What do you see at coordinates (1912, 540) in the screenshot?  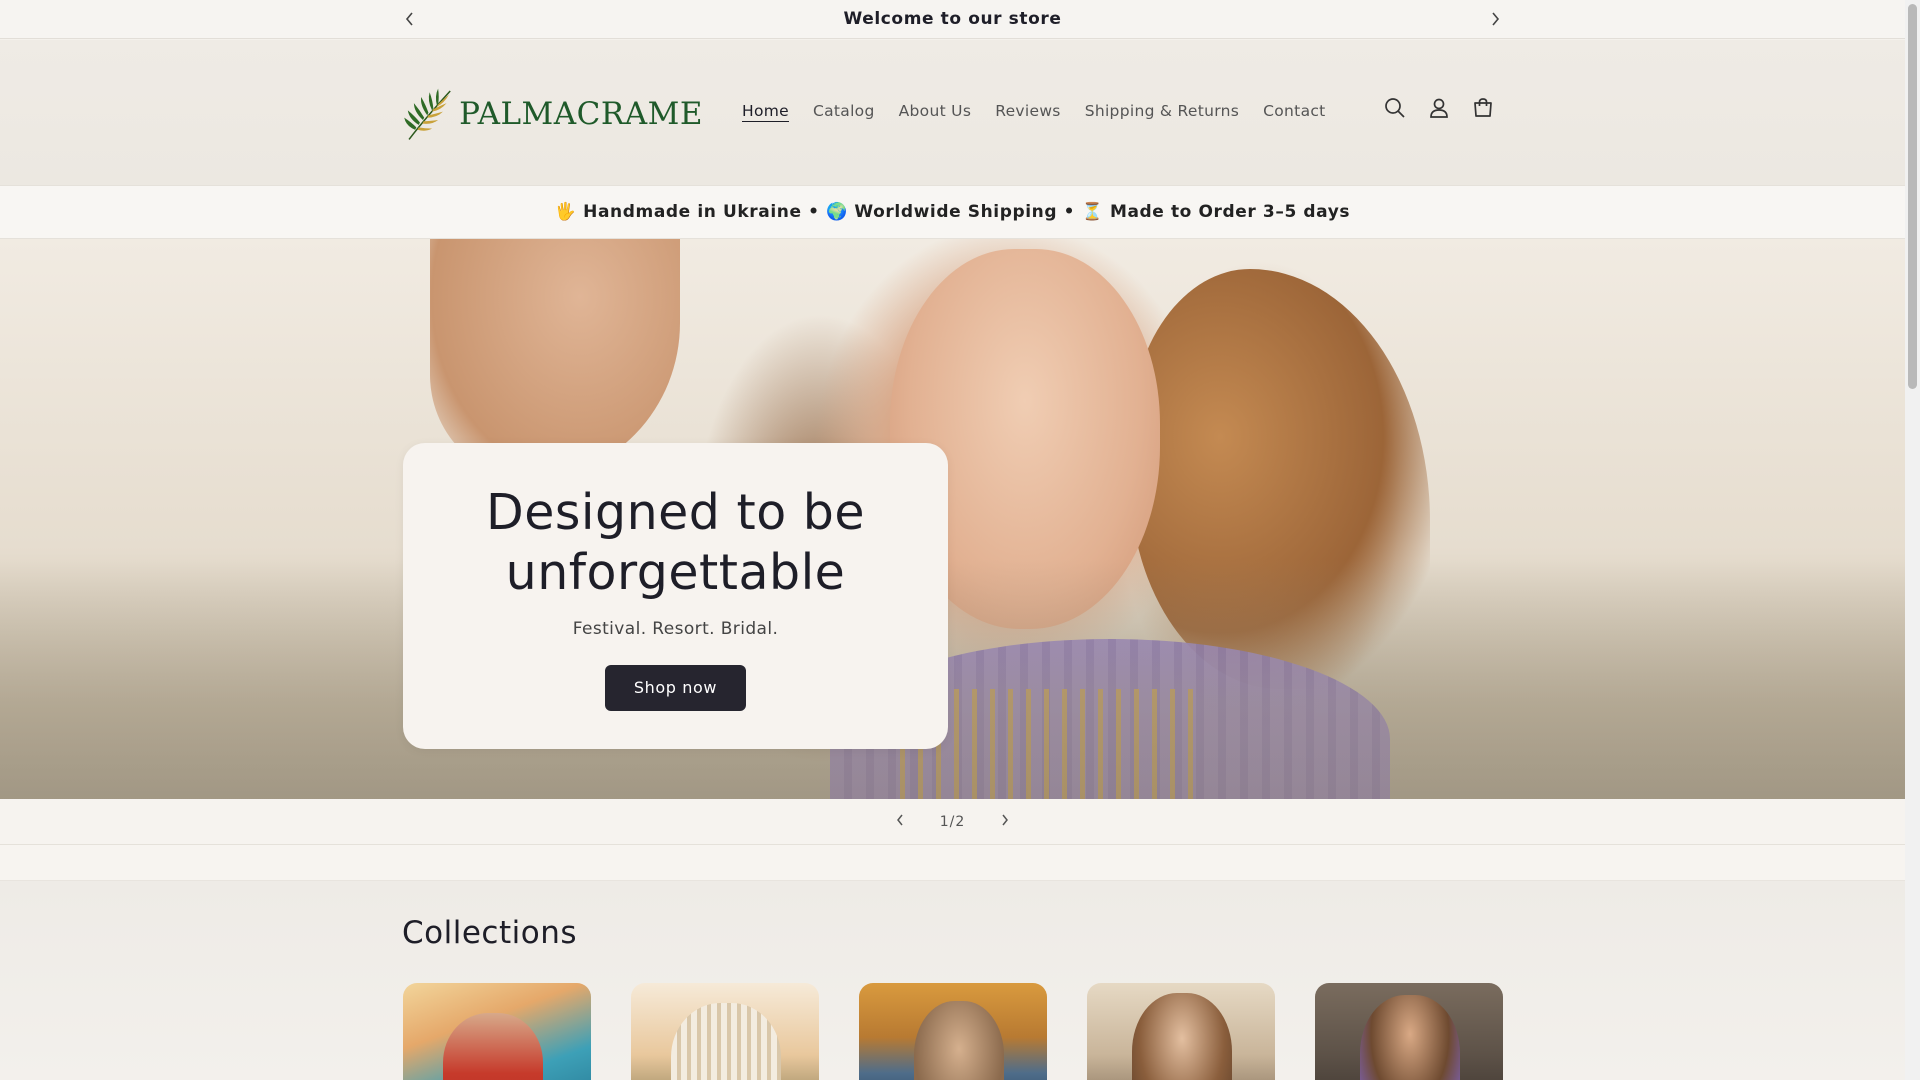 I see `page-scrollbar` at bounding box center [1912, 540].